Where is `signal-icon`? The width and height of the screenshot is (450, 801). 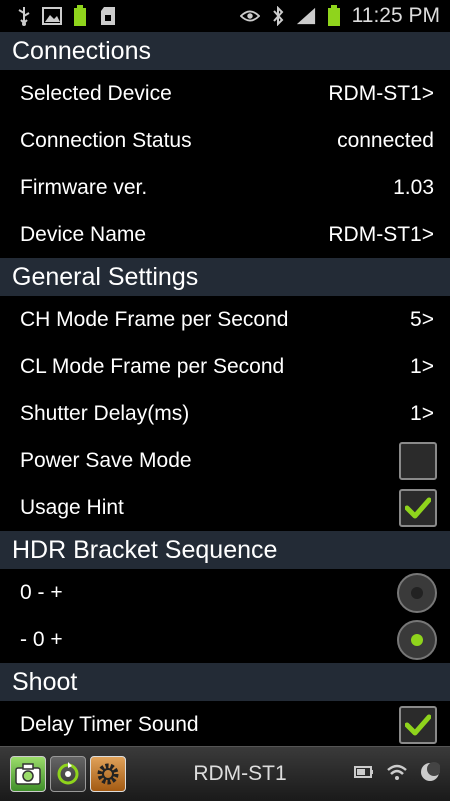
signal-icon is located at coordinates (306, 16).